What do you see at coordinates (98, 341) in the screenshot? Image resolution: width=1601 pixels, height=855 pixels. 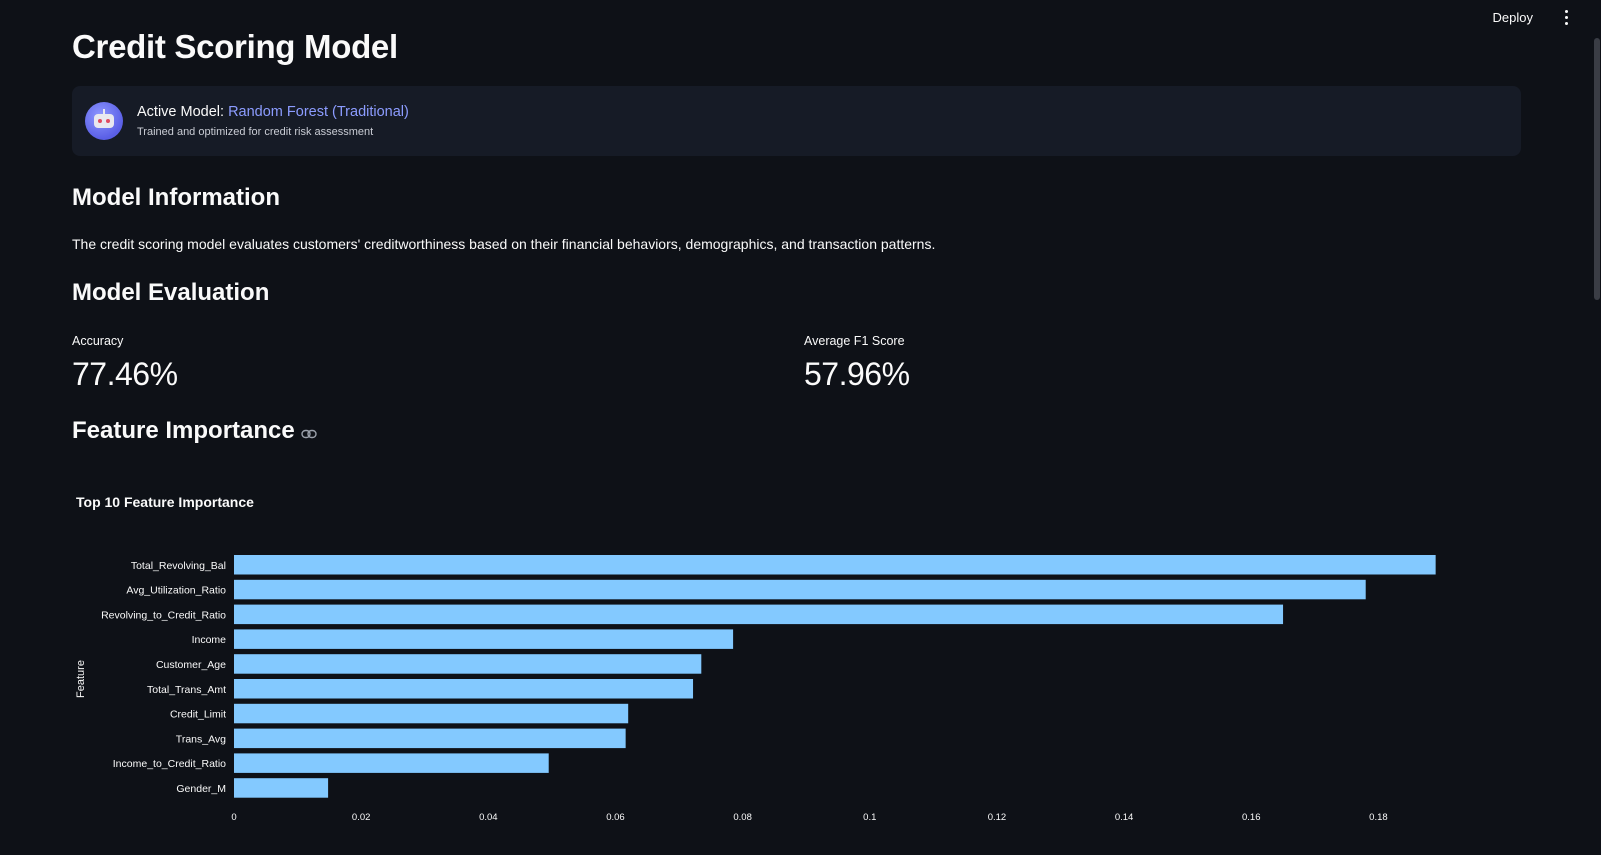 I see `accuracy-label: Accuracy` at bounding box center [98, 341].